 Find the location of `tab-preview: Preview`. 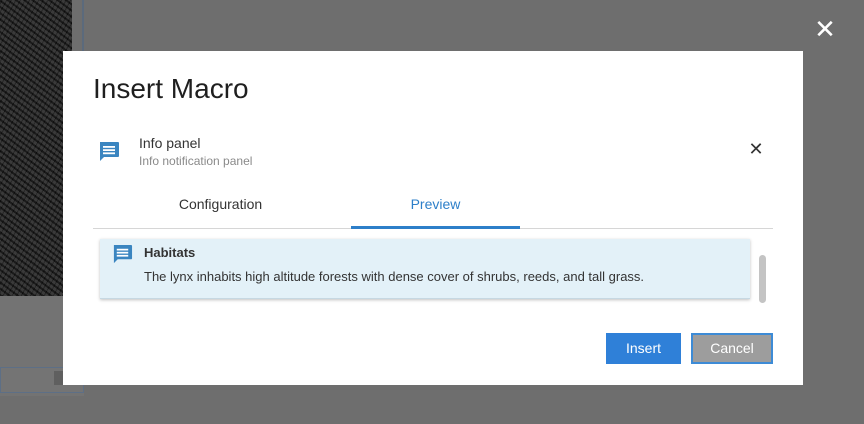

tab-preview: Preview is located at coordinates (435, 209).